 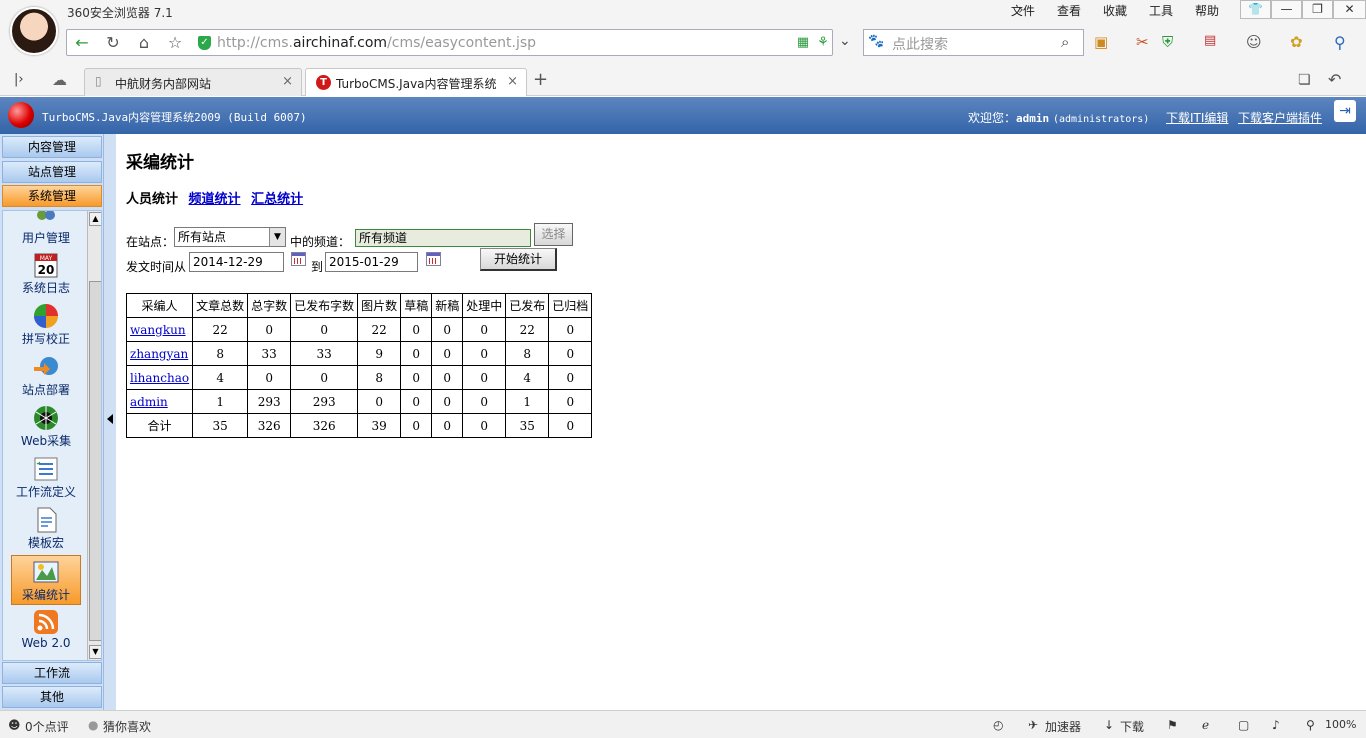 I want to click on home-icon: ⌂, so click(x=144, y=43).